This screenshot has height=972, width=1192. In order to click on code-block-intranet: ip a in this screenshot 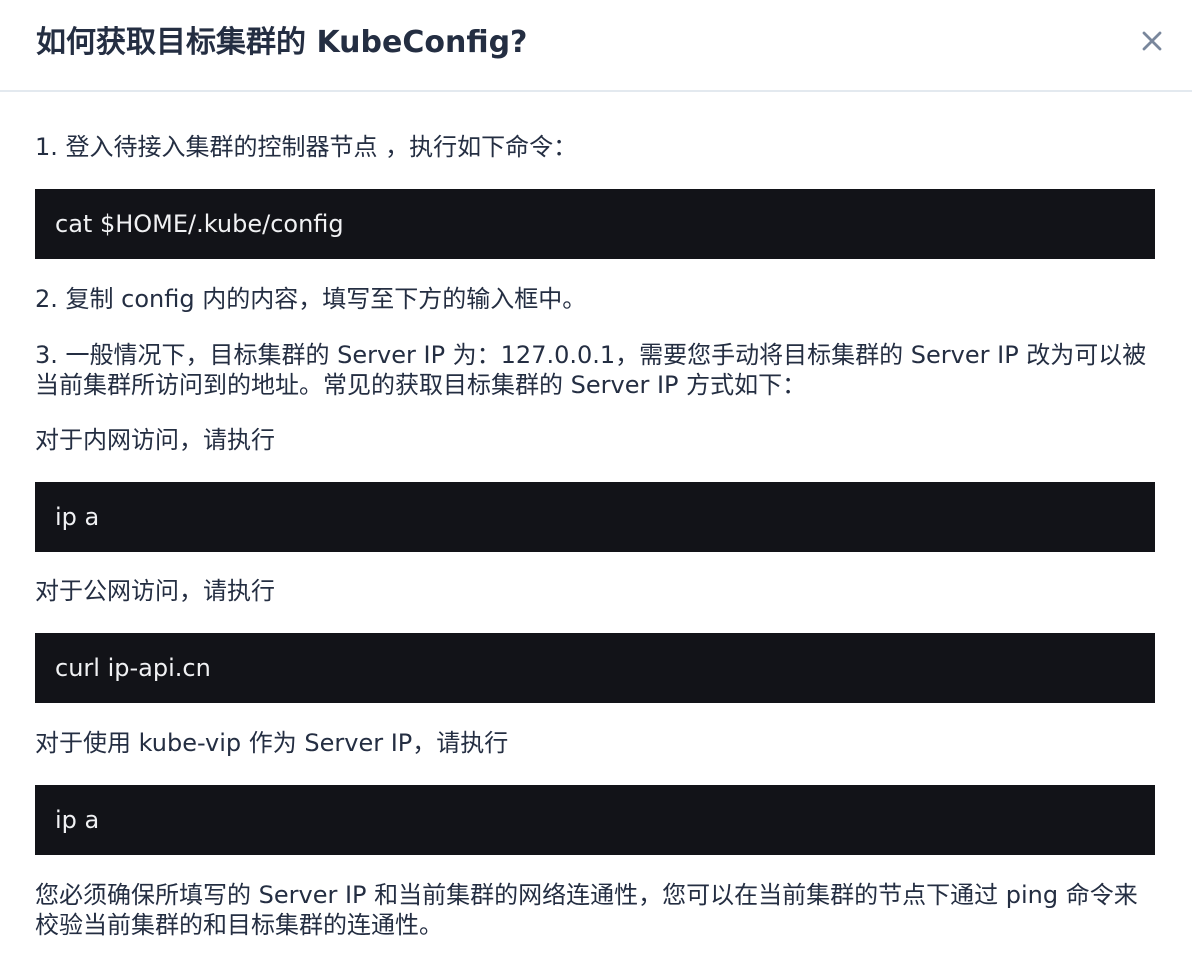, I will do `click(595, 517)`.